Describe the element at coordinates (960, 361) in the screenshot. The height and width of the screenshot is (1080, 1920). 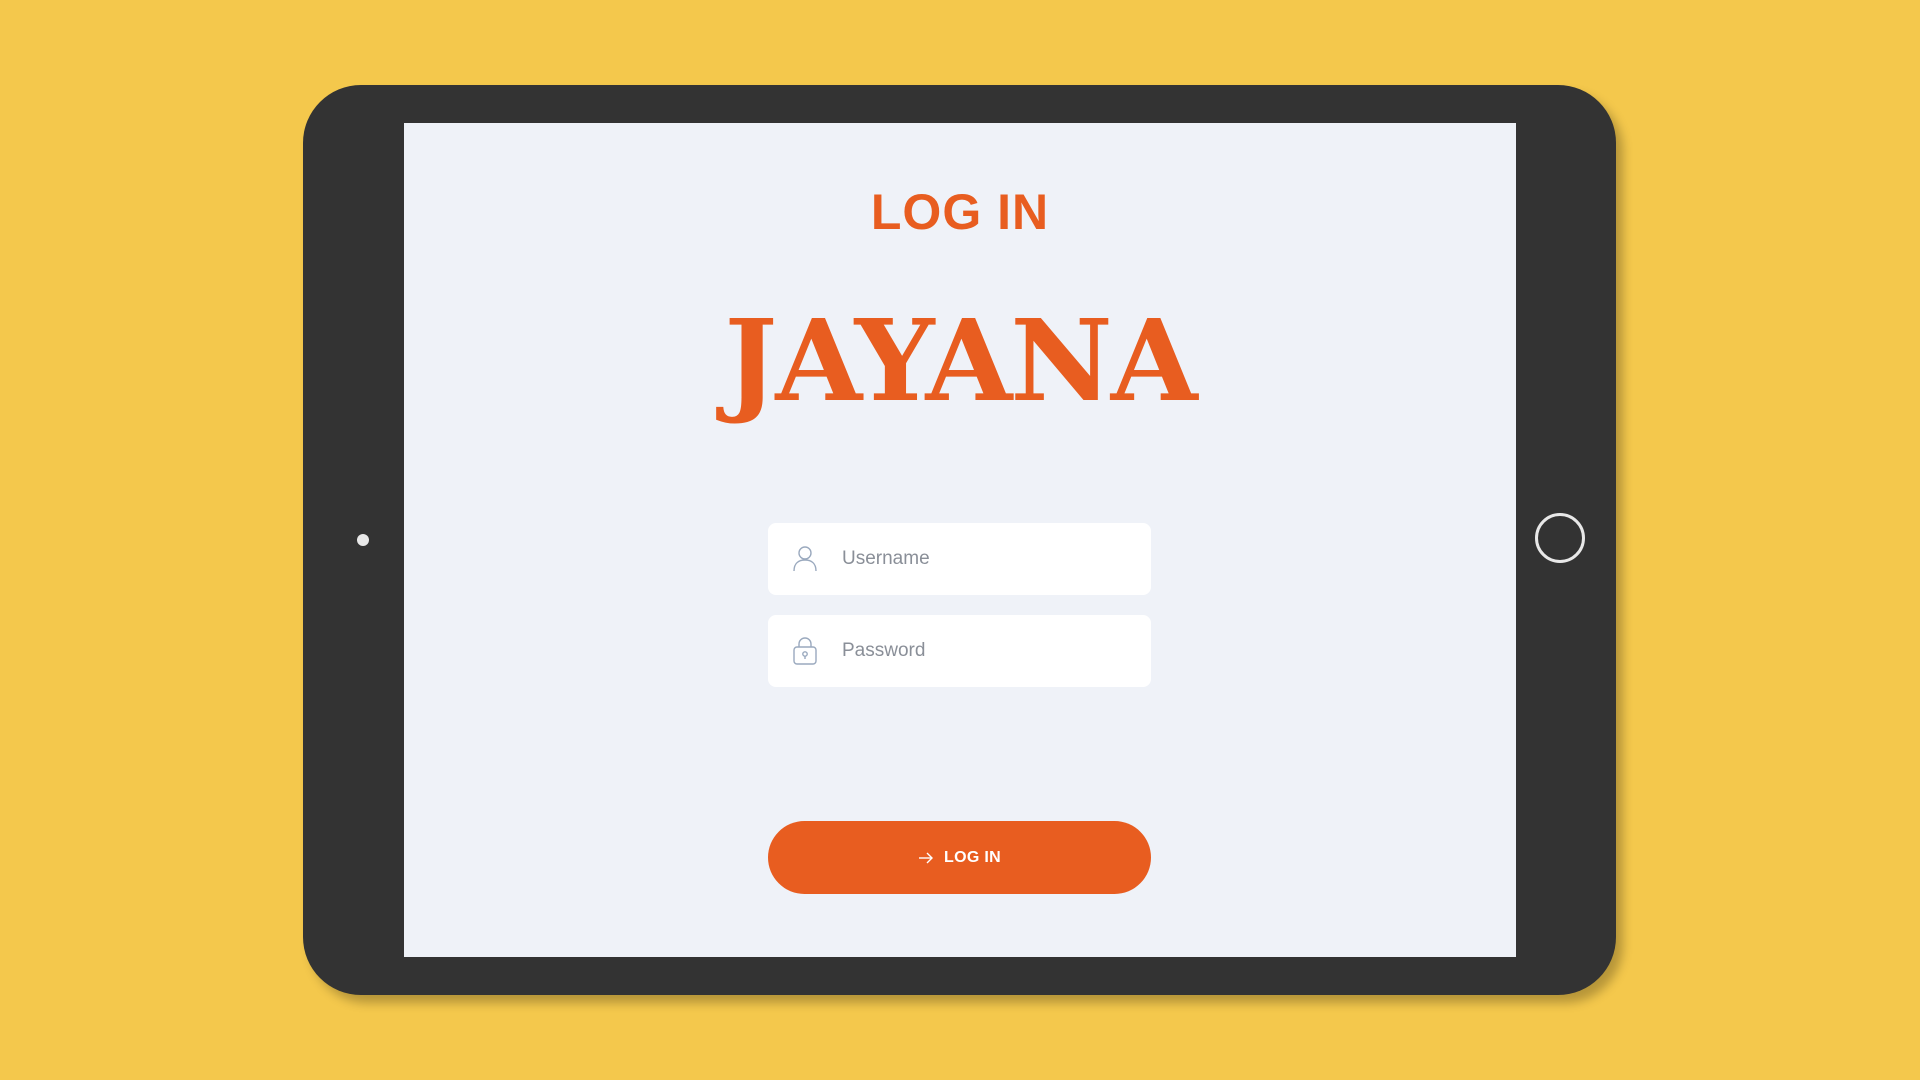
I see `brand-logo: JAYANA` at that location.